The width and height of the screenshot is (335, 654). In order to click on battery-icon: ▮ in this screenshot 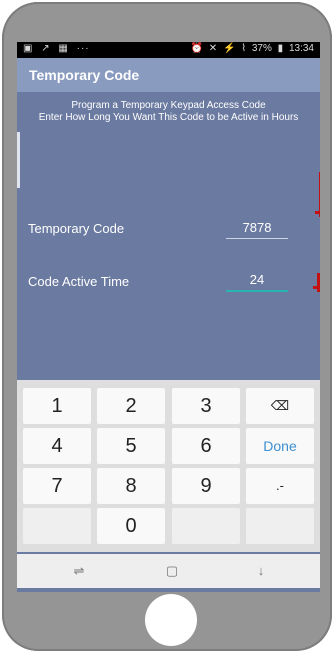, I will do `click(280, 48)`.